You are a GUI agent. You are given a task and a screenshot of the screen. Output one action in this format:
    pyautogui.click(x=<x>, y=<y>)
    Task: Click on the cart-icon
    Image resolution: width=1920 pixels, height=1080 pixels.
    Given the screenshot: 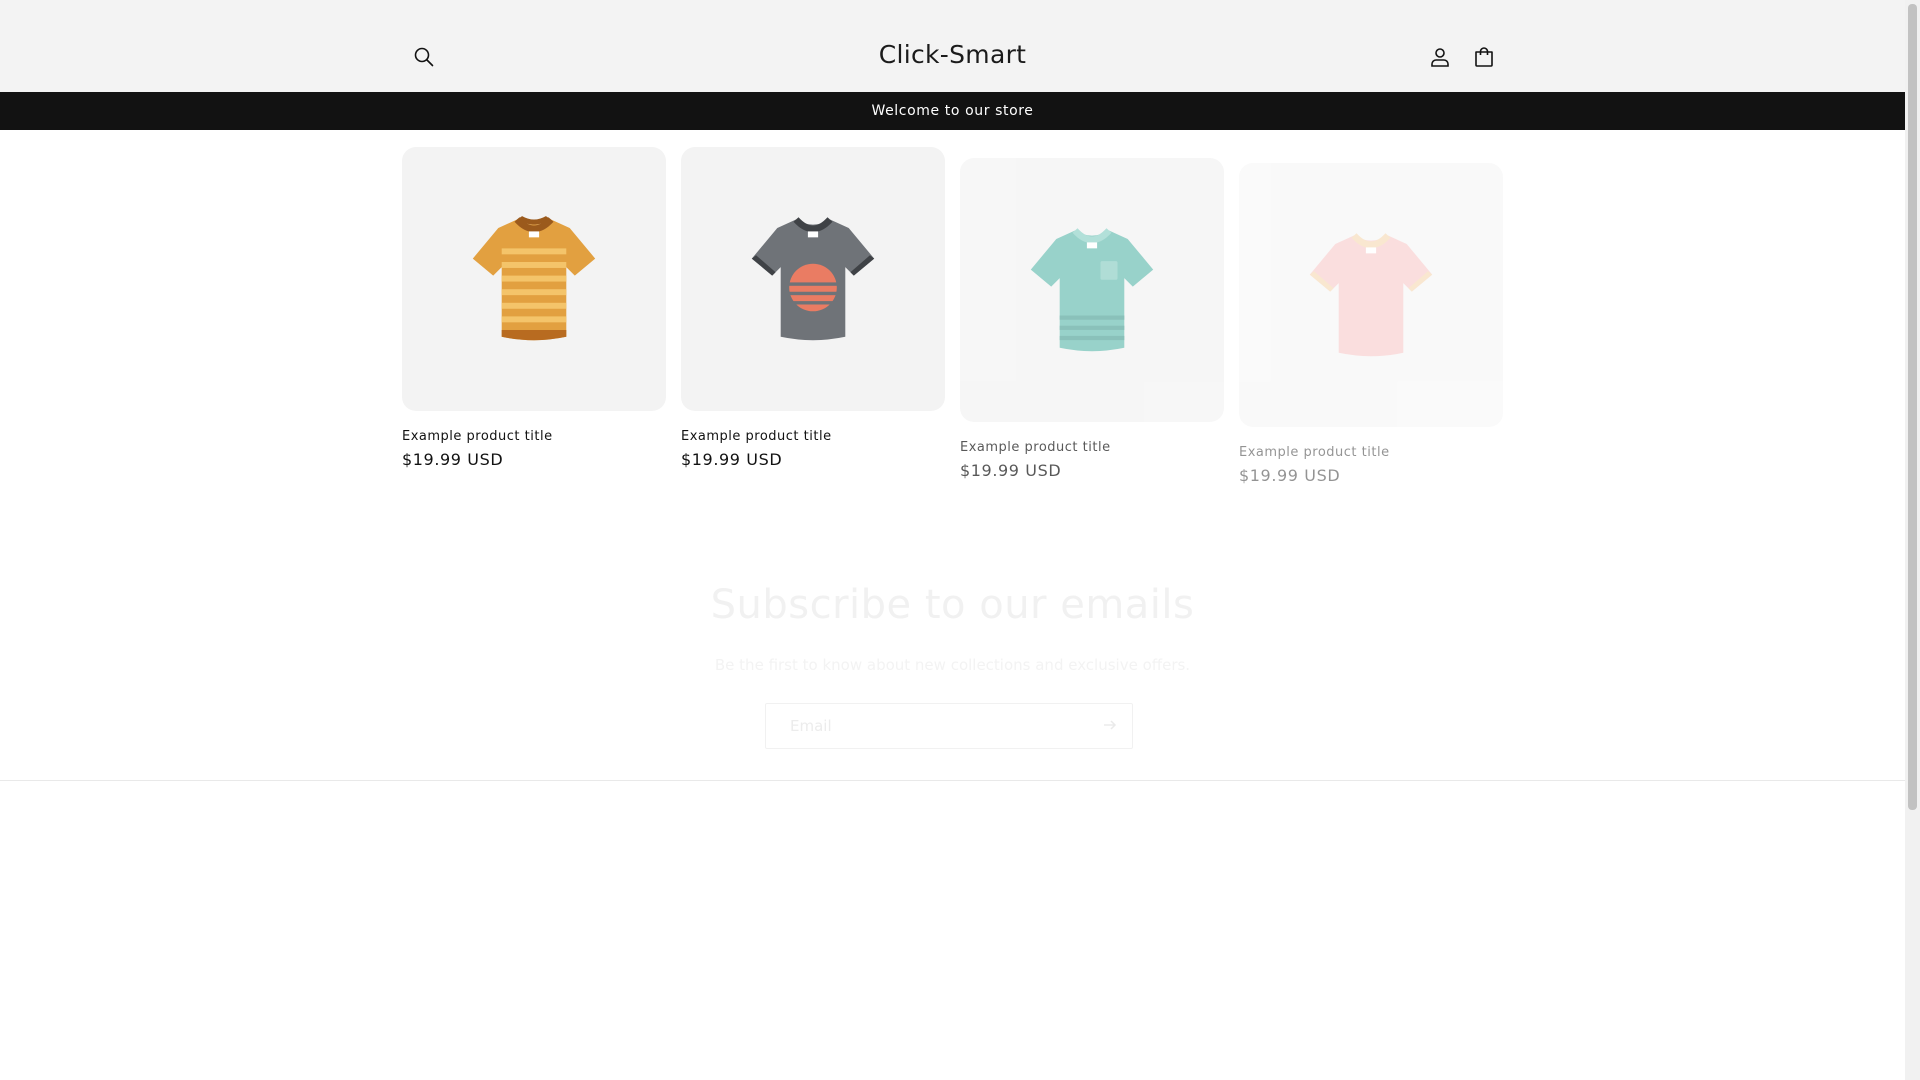 What is the action you would take?
    pyautogui.click(x=1484, y=57)
    